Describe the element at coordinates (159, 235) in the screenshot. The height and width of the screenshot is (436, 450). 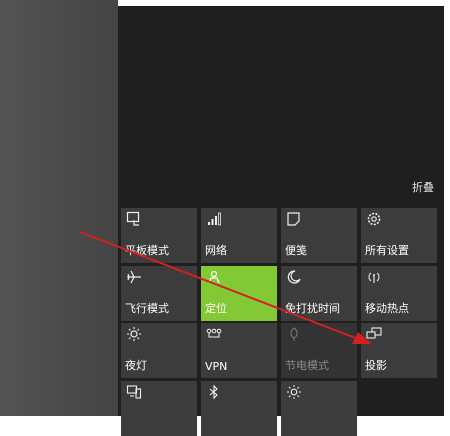
I see `tile-tablet-mode: 平板模式` at that location.